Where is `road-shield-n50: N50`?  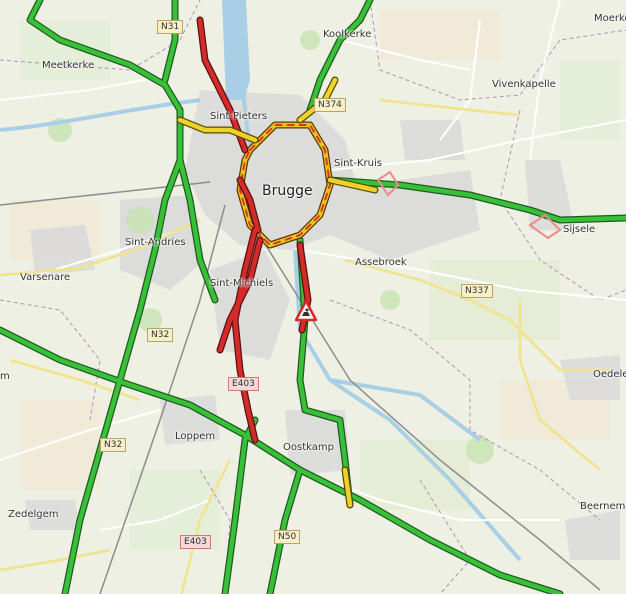
road-shield-n50: N50 is located at coordinates (287, 537).